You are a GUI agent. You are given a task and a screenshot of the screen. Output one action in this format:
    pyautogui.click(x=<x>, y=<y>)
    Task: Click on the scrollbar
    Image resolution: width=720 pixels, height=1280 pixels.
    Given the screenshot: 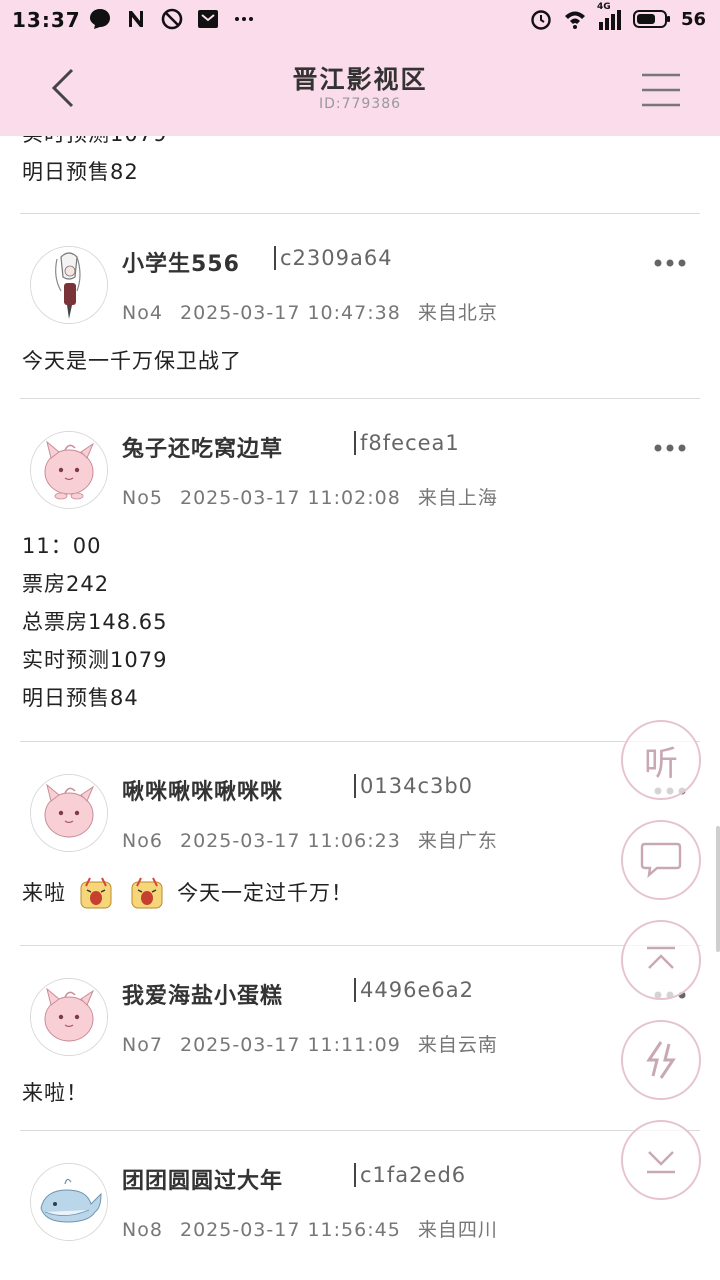 What is the action you would take?
    pyautogui.click(x=718, y=889)
    